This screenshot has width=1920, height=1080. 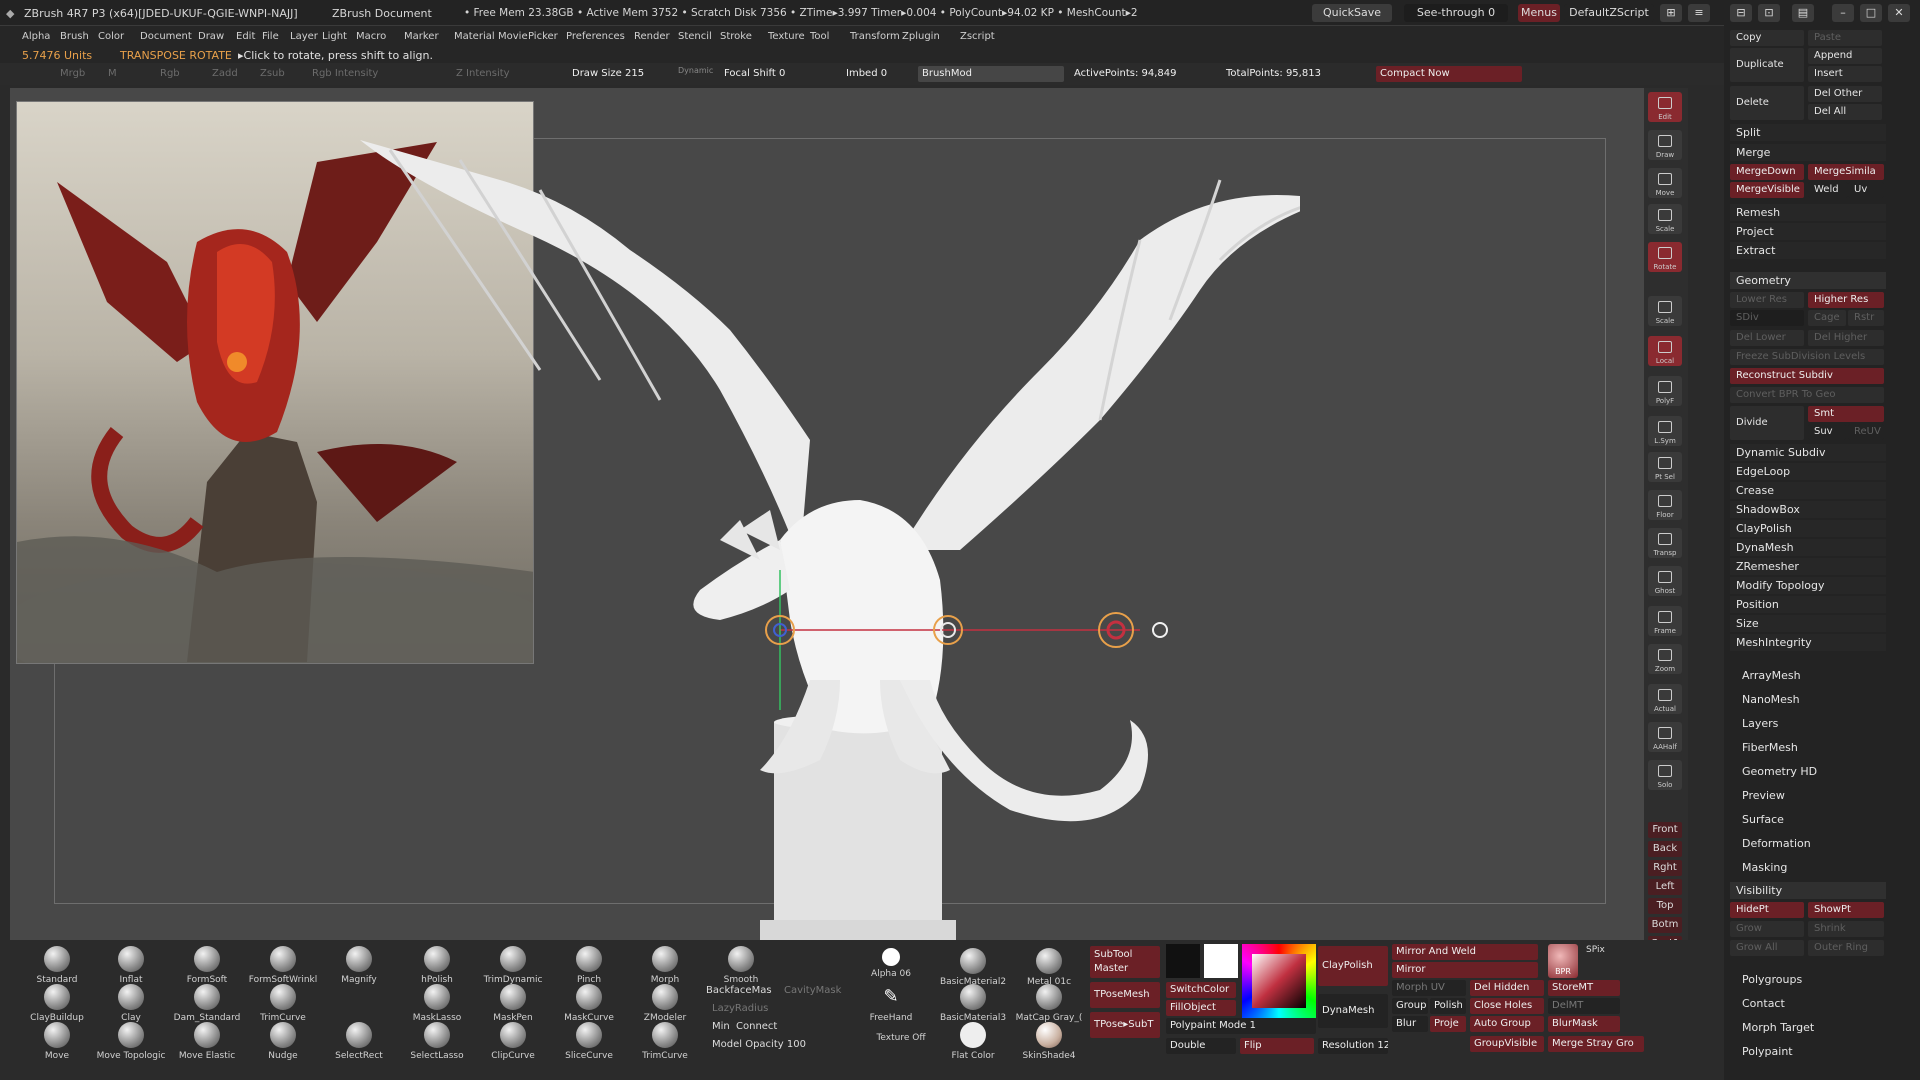 I want to click on merge-section: Merge, so click(x=1808, y=152).